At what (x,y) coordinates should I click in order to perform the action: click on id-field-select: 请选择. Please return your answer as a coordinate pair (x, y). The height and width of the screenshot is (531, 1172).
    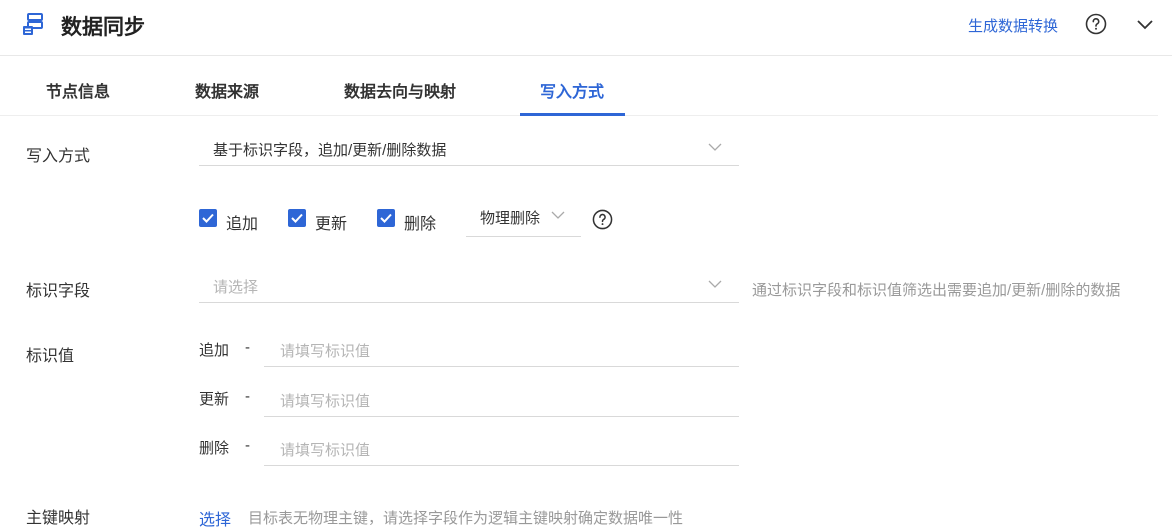
    Looking at the image, I should click on (469, 285).